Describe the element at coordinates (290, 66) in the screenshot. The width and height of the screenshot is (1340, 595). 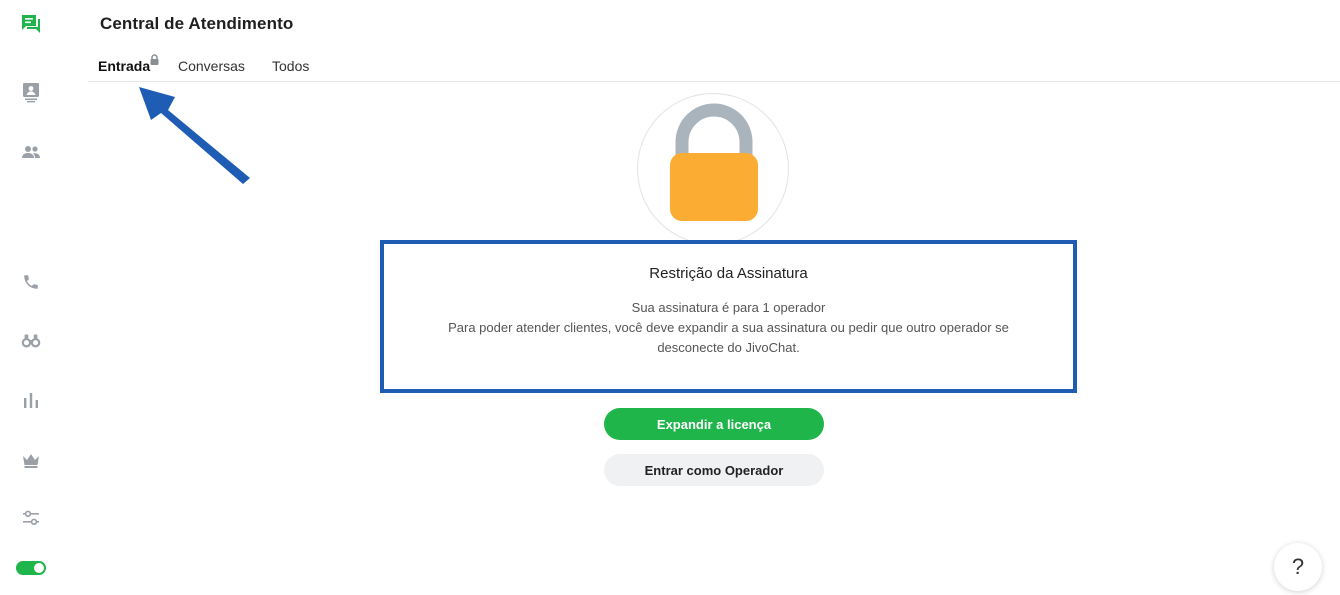
I see `tab-todos: Todos` at that location.